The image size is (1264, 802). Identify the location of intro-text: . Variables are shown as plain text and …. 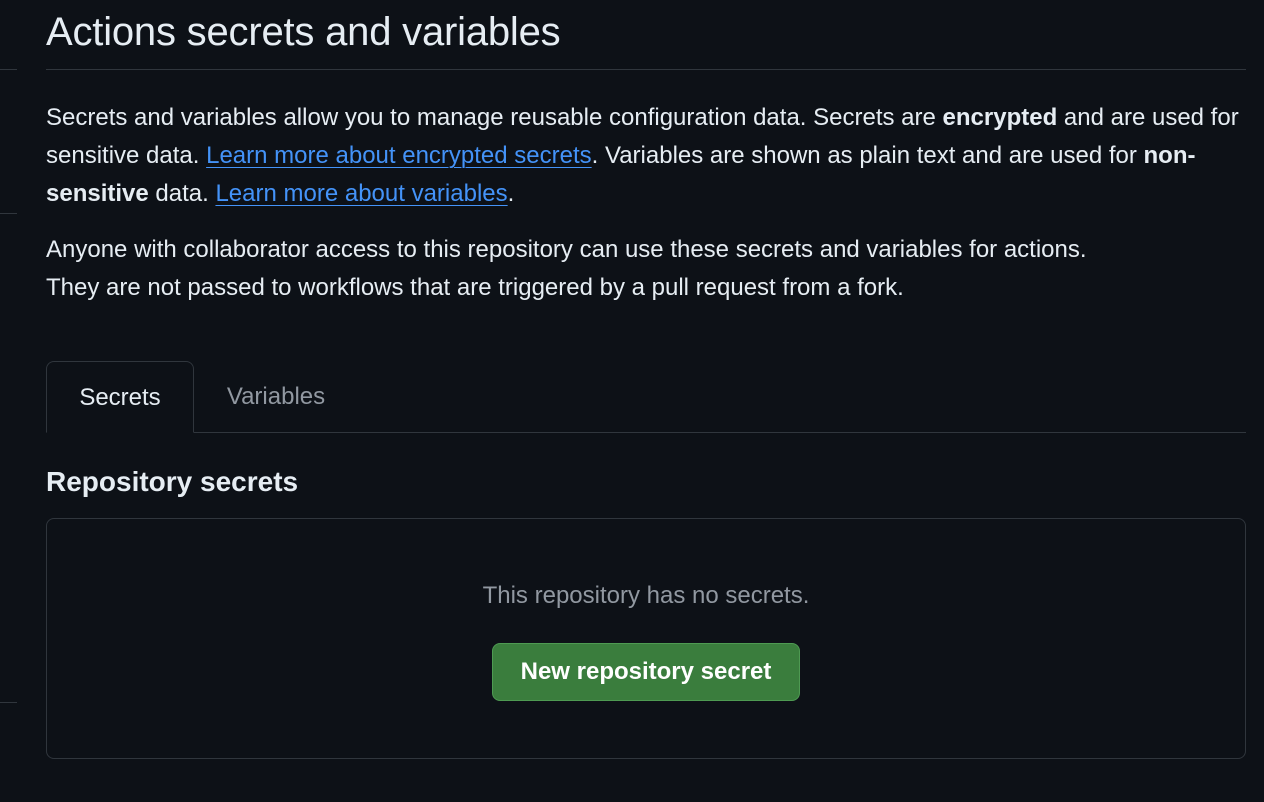
(867, 155).